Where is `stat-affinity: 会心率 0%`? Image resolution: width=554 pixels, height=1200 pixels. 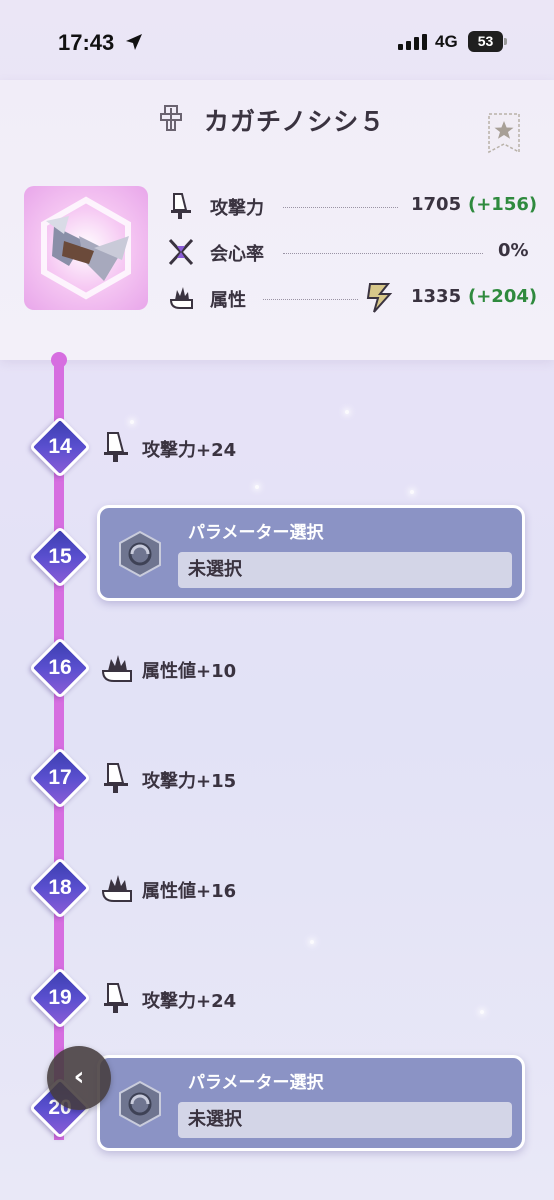
stat-affinity: 会心率 0% is located at coordinates (349, 255).